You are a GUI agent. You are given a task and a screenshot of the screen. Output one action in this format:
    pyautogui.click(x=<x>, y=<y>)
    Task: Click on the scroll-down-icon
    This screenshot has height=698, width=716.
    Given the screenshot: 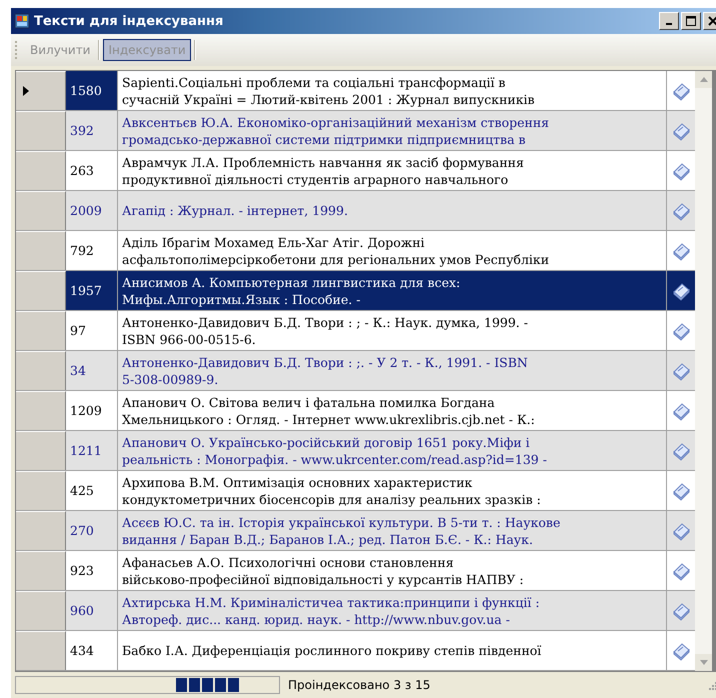 What is the action you would take?
    pyautogui.click(x=704, y=662)
    